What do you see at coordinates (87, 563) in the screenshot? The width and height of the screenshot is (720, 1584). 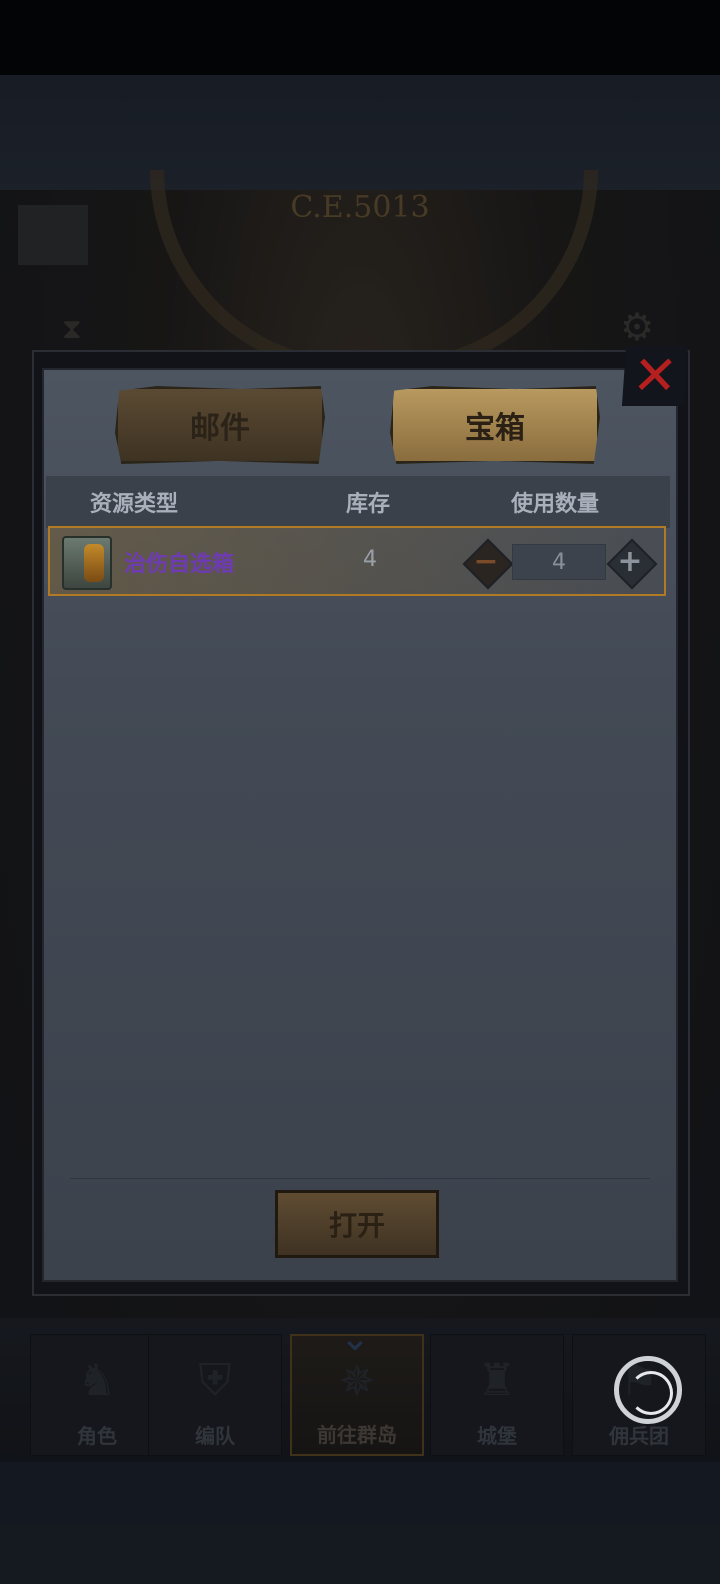 I see `chest-item-icon` at bounding box center [87, 563].